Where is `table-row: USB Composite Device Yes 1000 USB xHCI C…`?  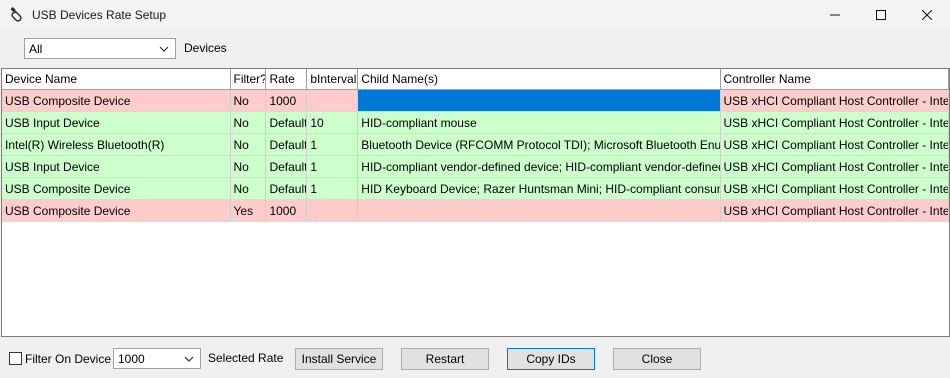 table-row: USB Composite Device Yes 1000 USB xHCI C… is located at coordinates (475, 211).